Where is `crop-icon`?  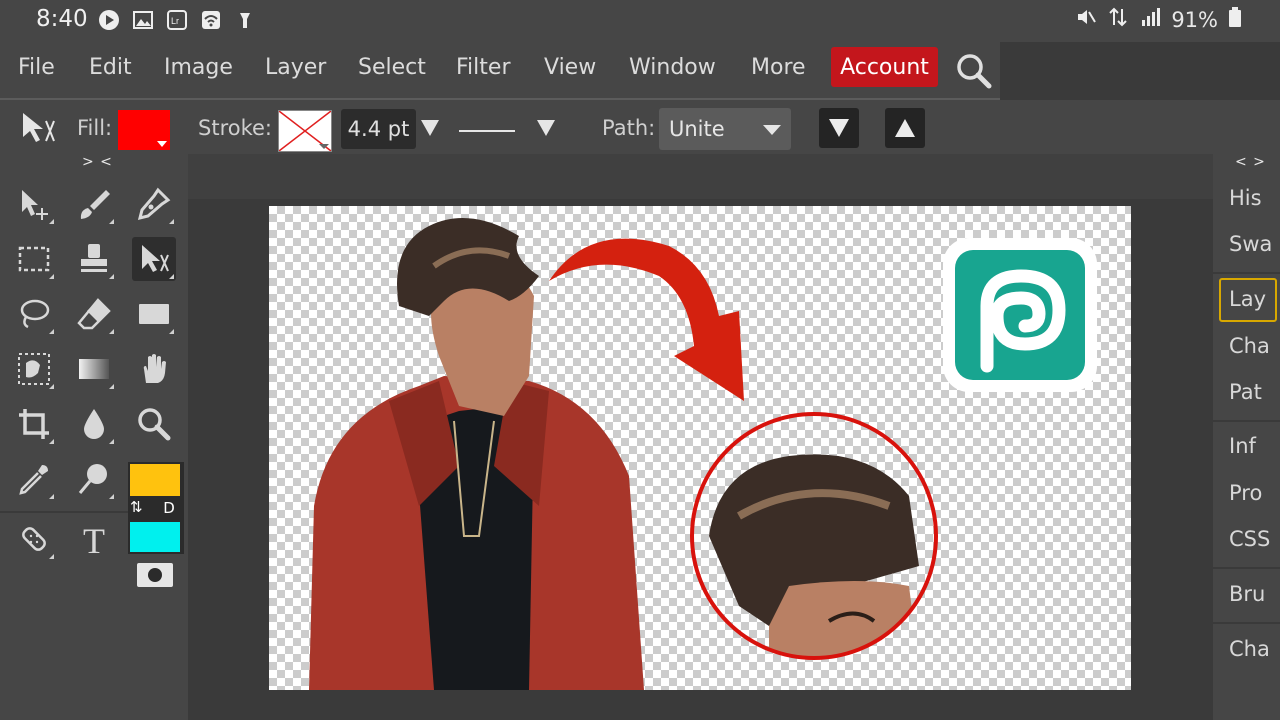 crop-icon is located at coordinates (34, 424).